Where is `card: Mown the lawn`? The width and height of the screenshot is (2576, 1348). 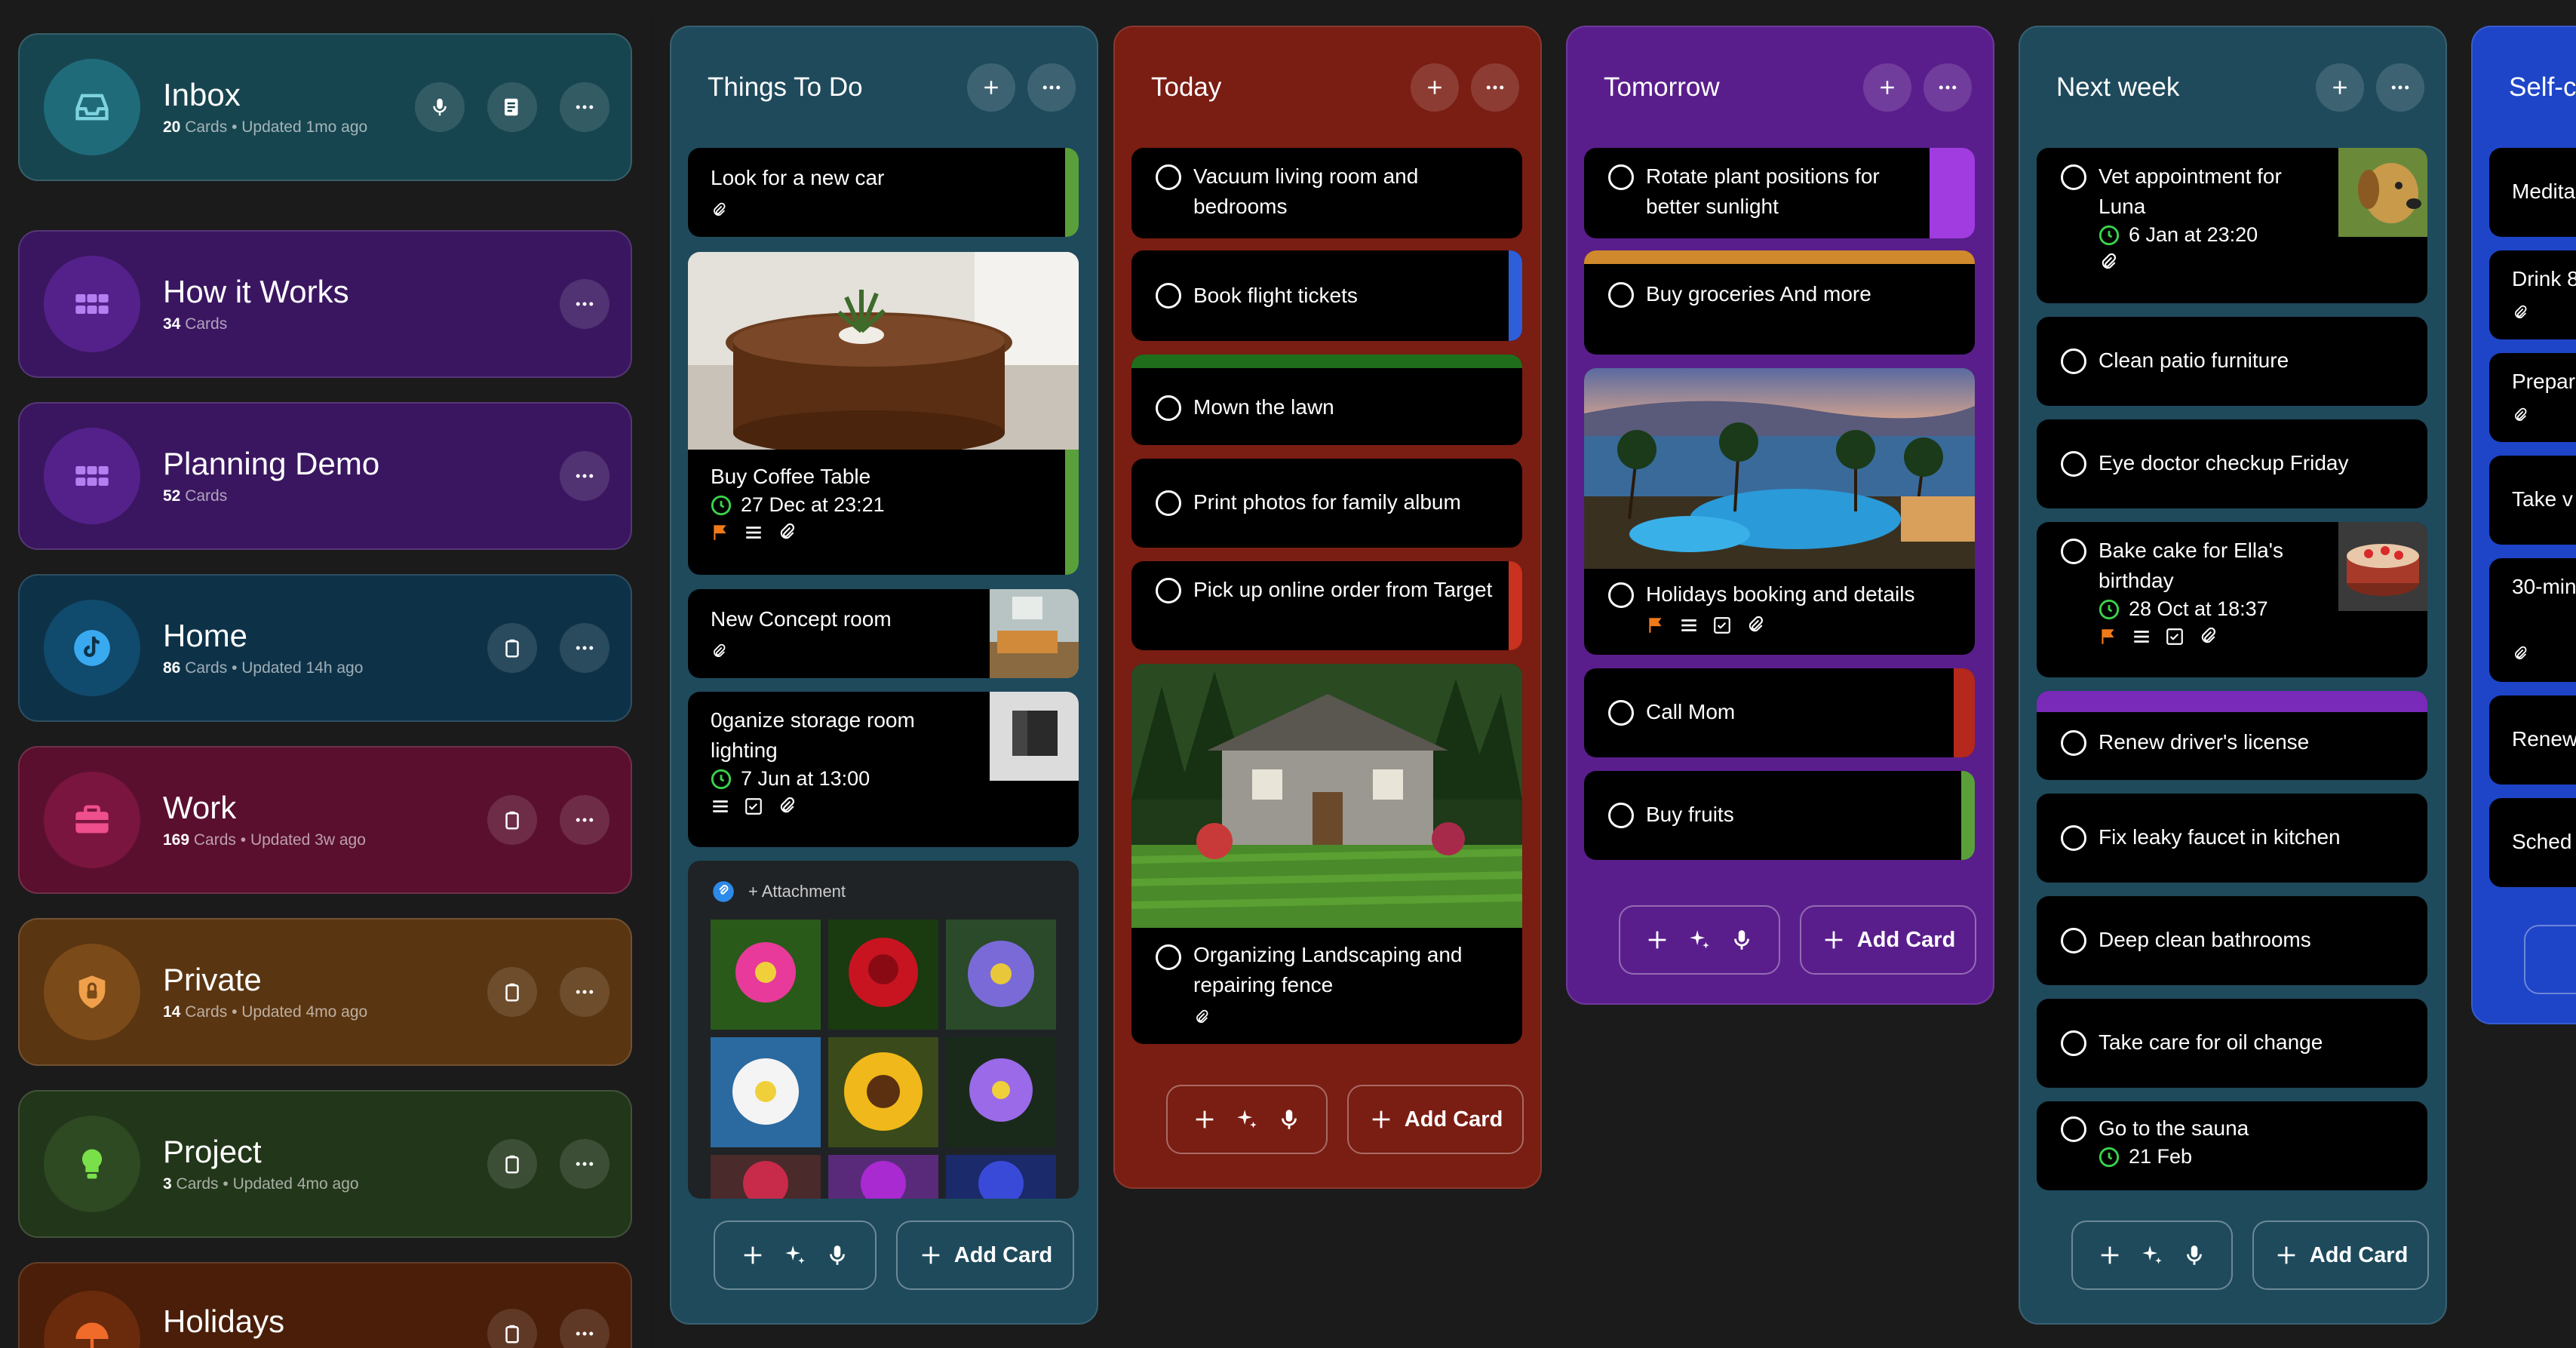
card: Mown the lawn is located at coordinates (1326, 400).